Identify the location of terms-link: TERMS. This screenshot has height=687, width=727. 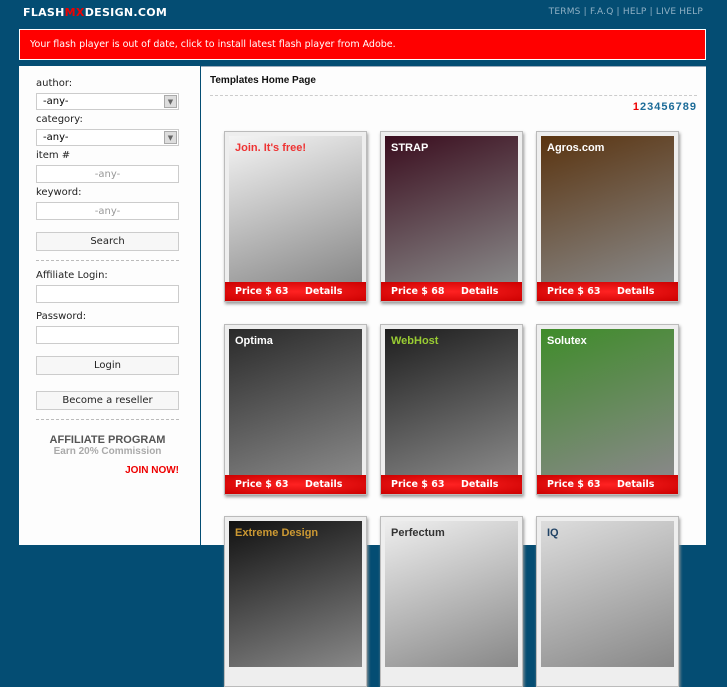
(565, 12).